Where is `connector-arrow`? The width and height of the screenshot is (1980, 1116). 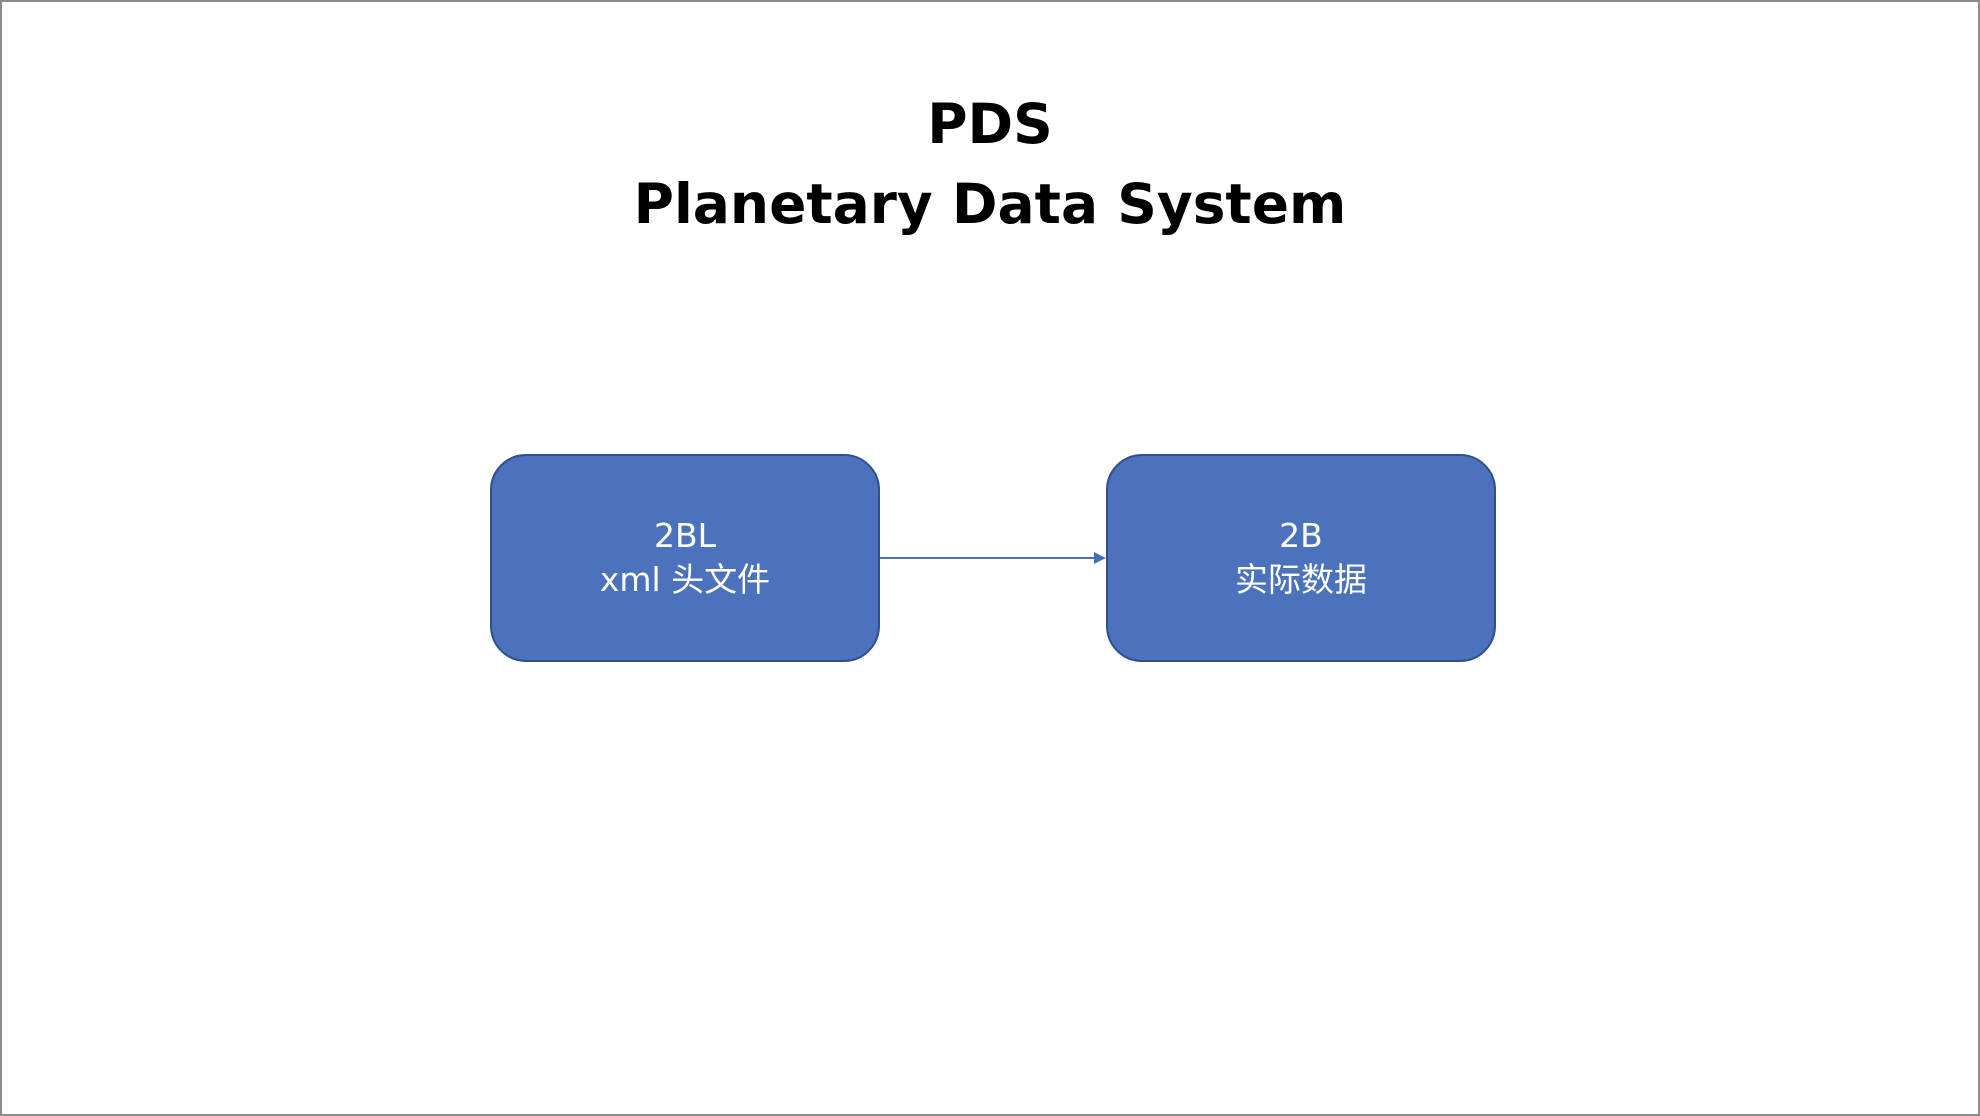 connector-arrow is located at coordinates (993, 558).